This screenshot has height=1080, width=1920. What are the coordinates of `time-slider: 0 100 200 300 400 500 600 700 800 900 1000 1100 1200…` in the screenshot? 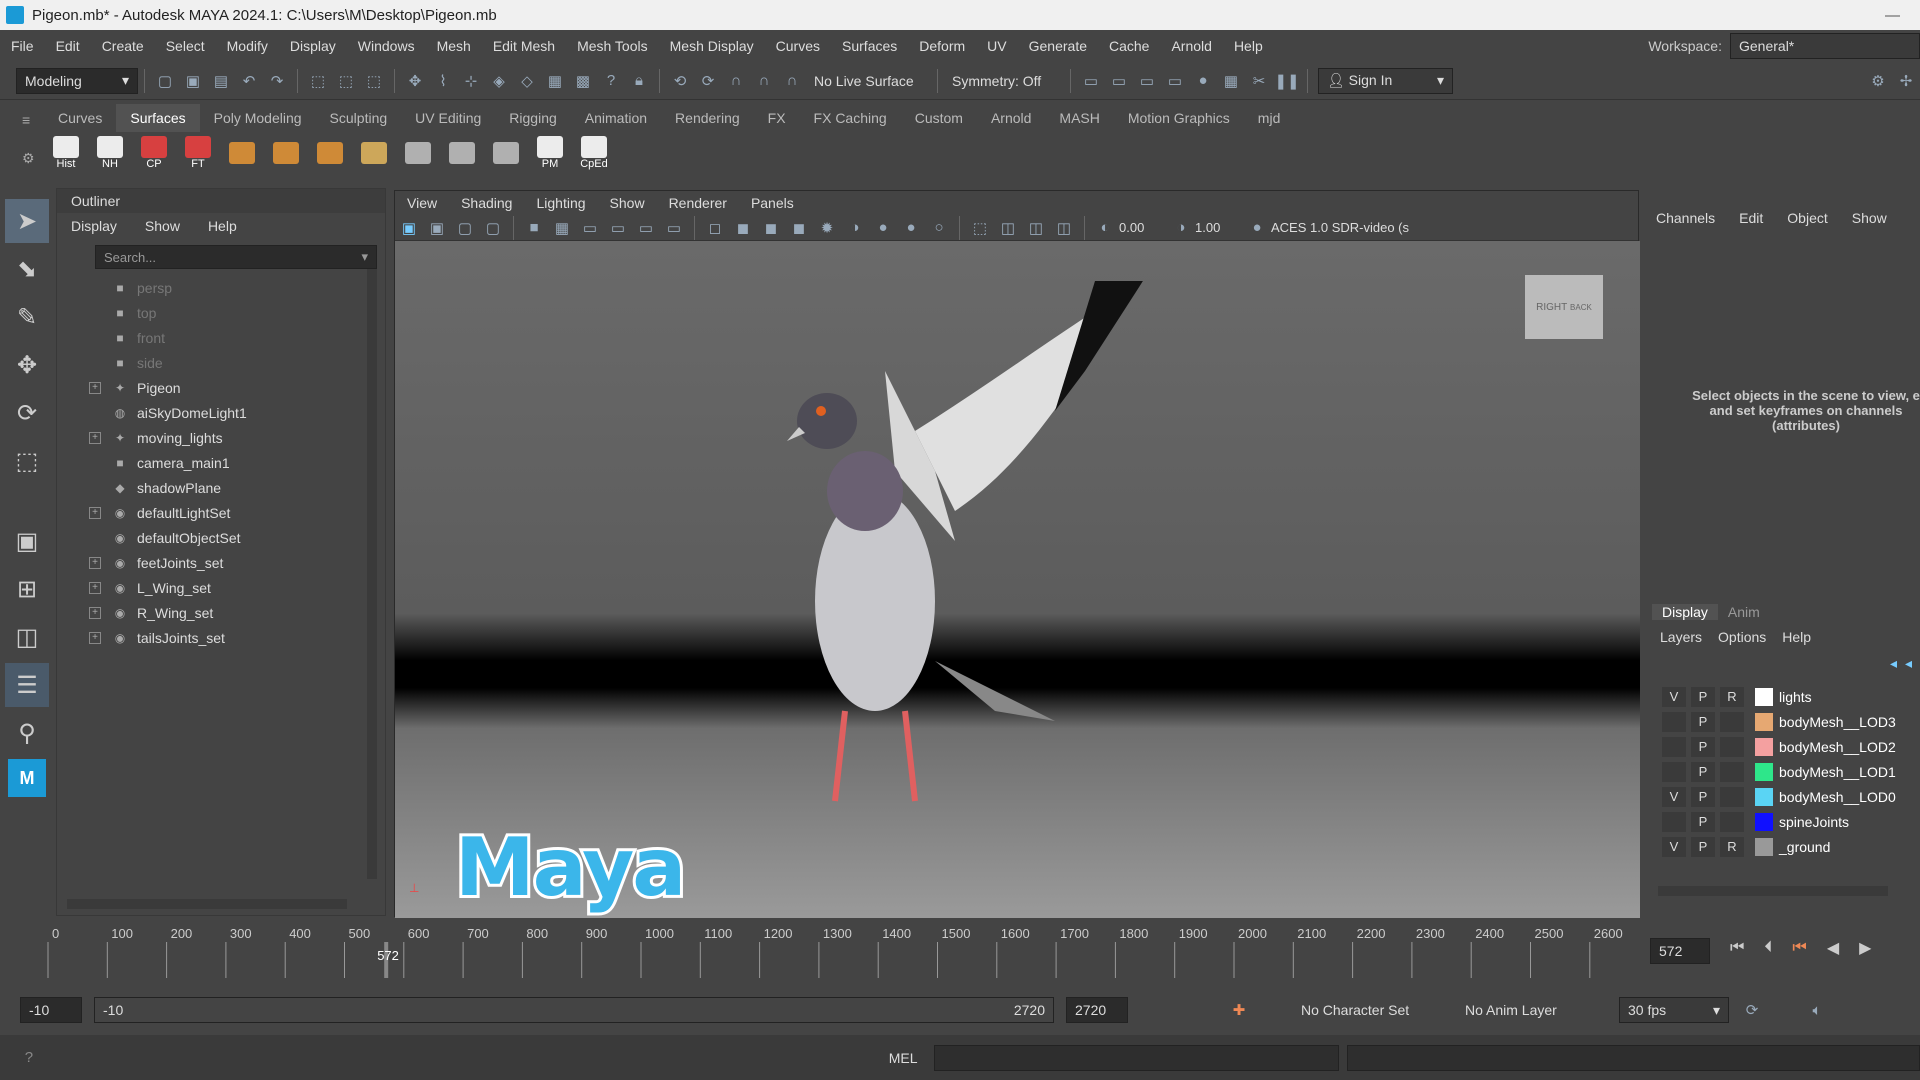 It's located at (960, 951).